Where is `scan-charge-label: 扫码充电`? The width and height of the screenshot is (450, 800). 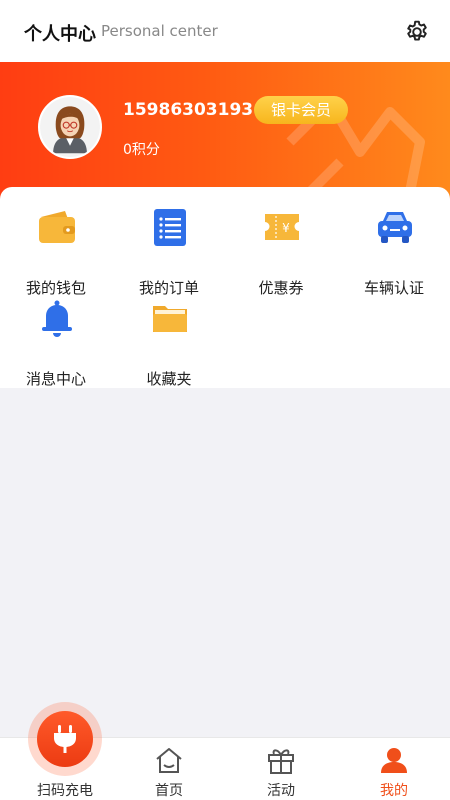
scan-charge-label: 扫码充电 is located at coordinates (65, 790).